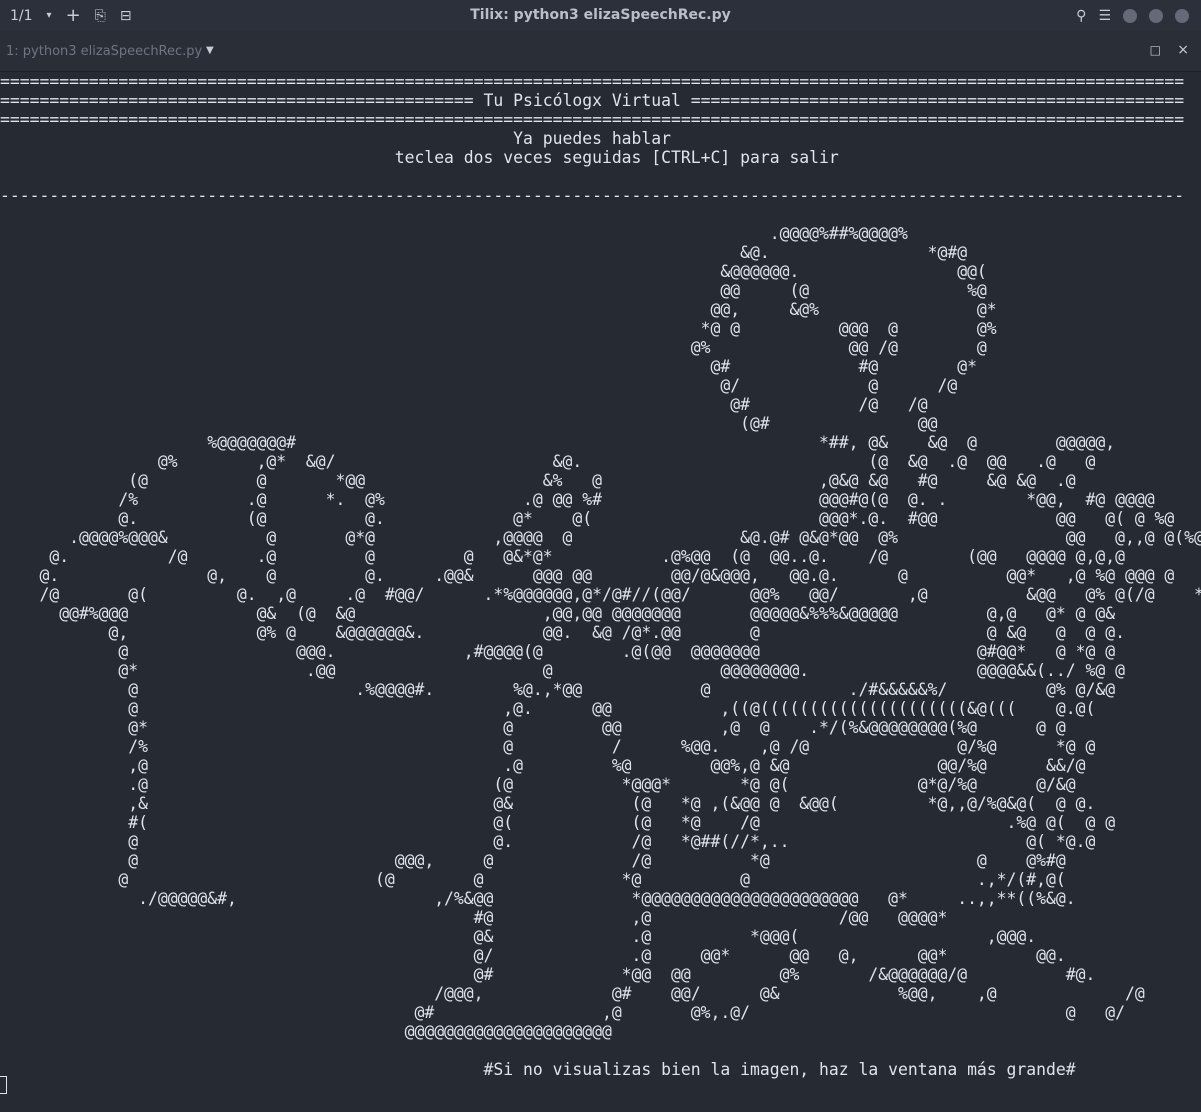  What do you see at coordinates (1155, 50) in the screenshot?
I see `maximize-terminal-icon: □` at bounding box center [1155, 50].